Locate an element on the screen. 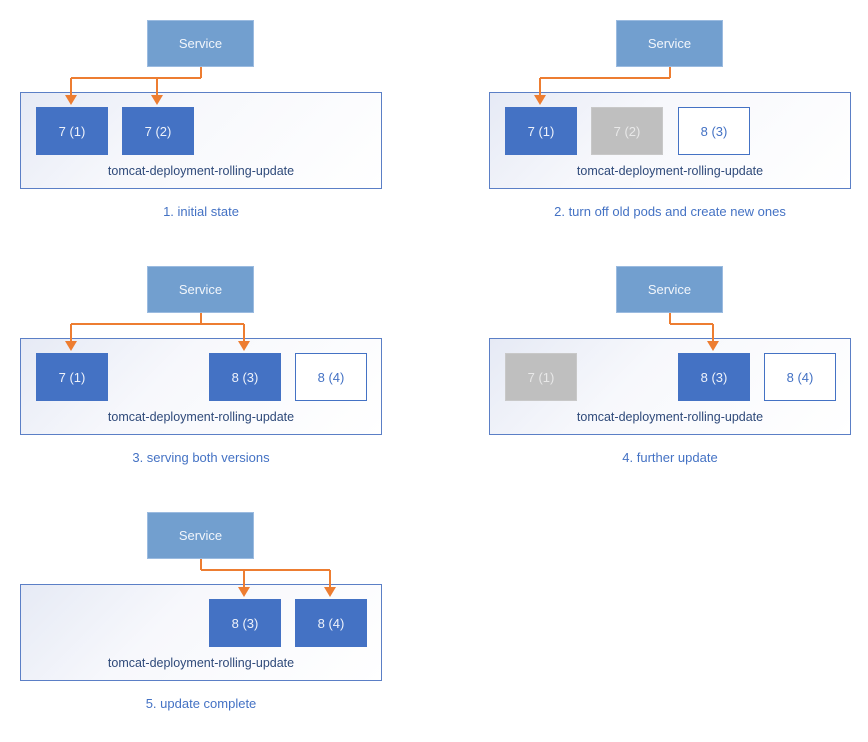 The image size is (868, 742). step-caption: 3. serving both versions is located at coordinates (201, 457).